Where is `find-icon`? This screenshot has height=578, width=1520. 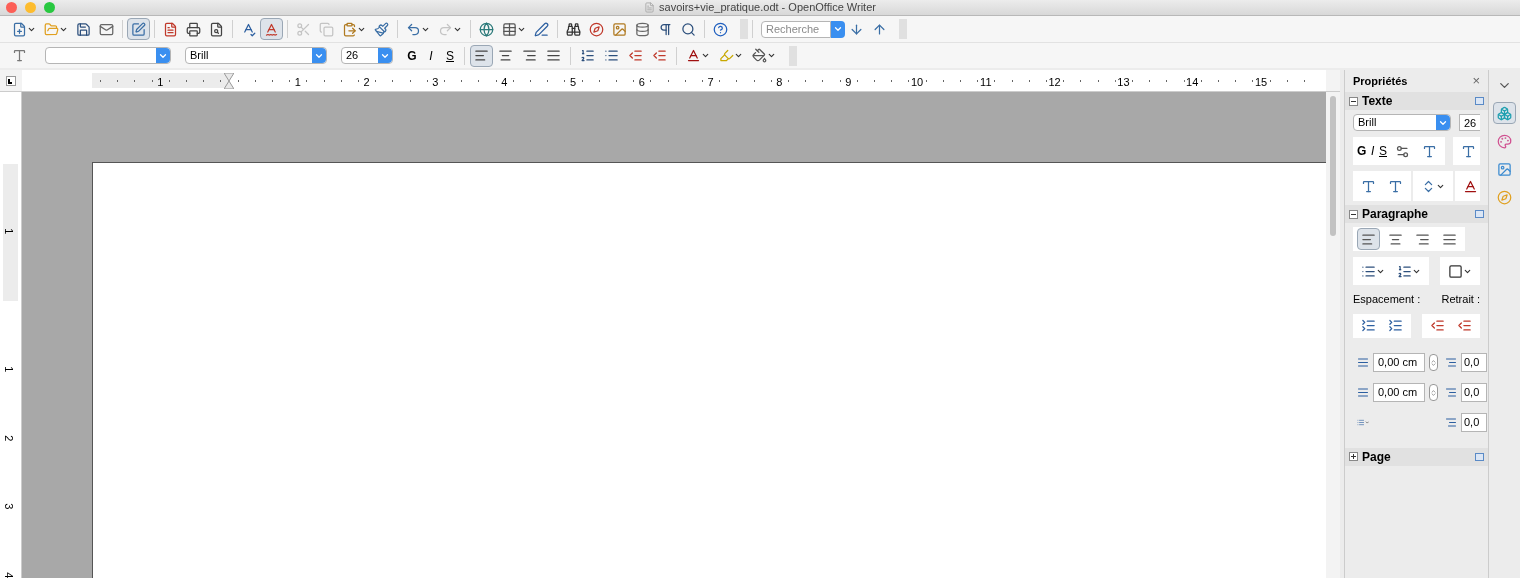 find-icon is located at coordinates (573, 29).